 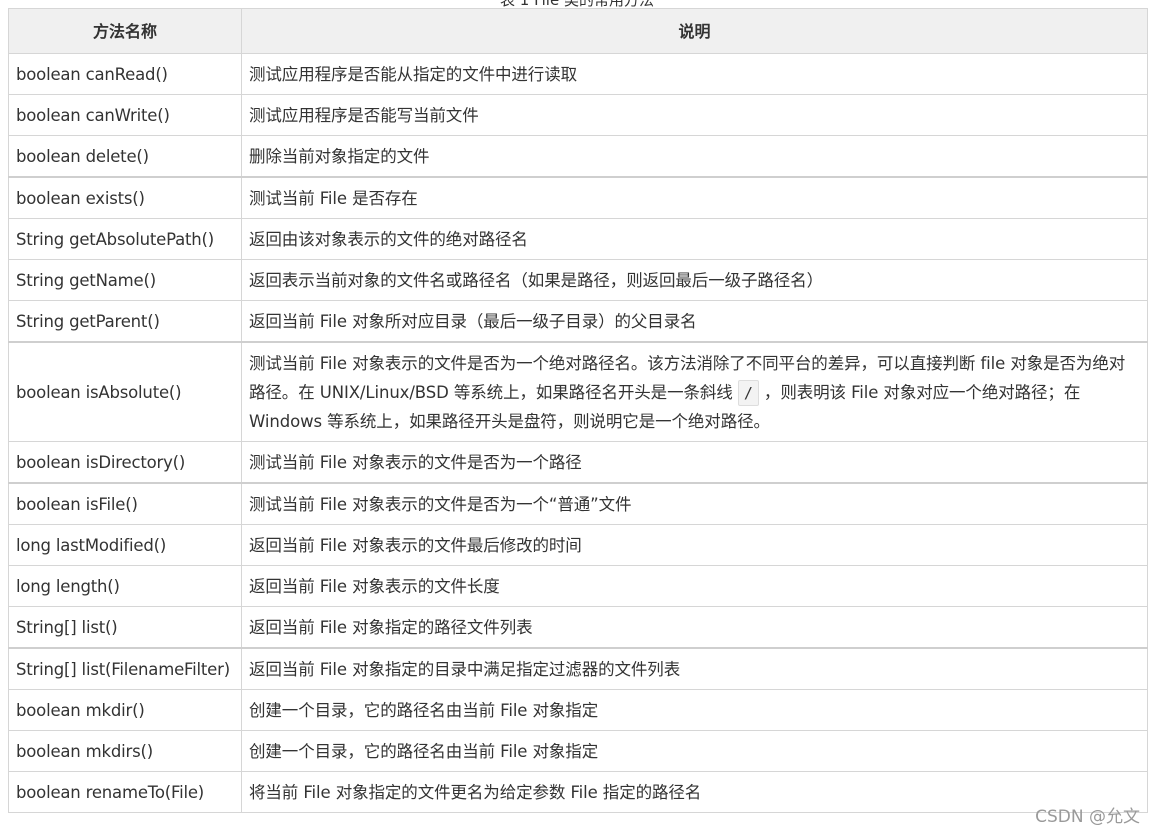 What do you see at coordinates (125, 462) in the screenshot?
I see `method-name-cell: boolean isDirectory()` at bounding box center [125, 462].